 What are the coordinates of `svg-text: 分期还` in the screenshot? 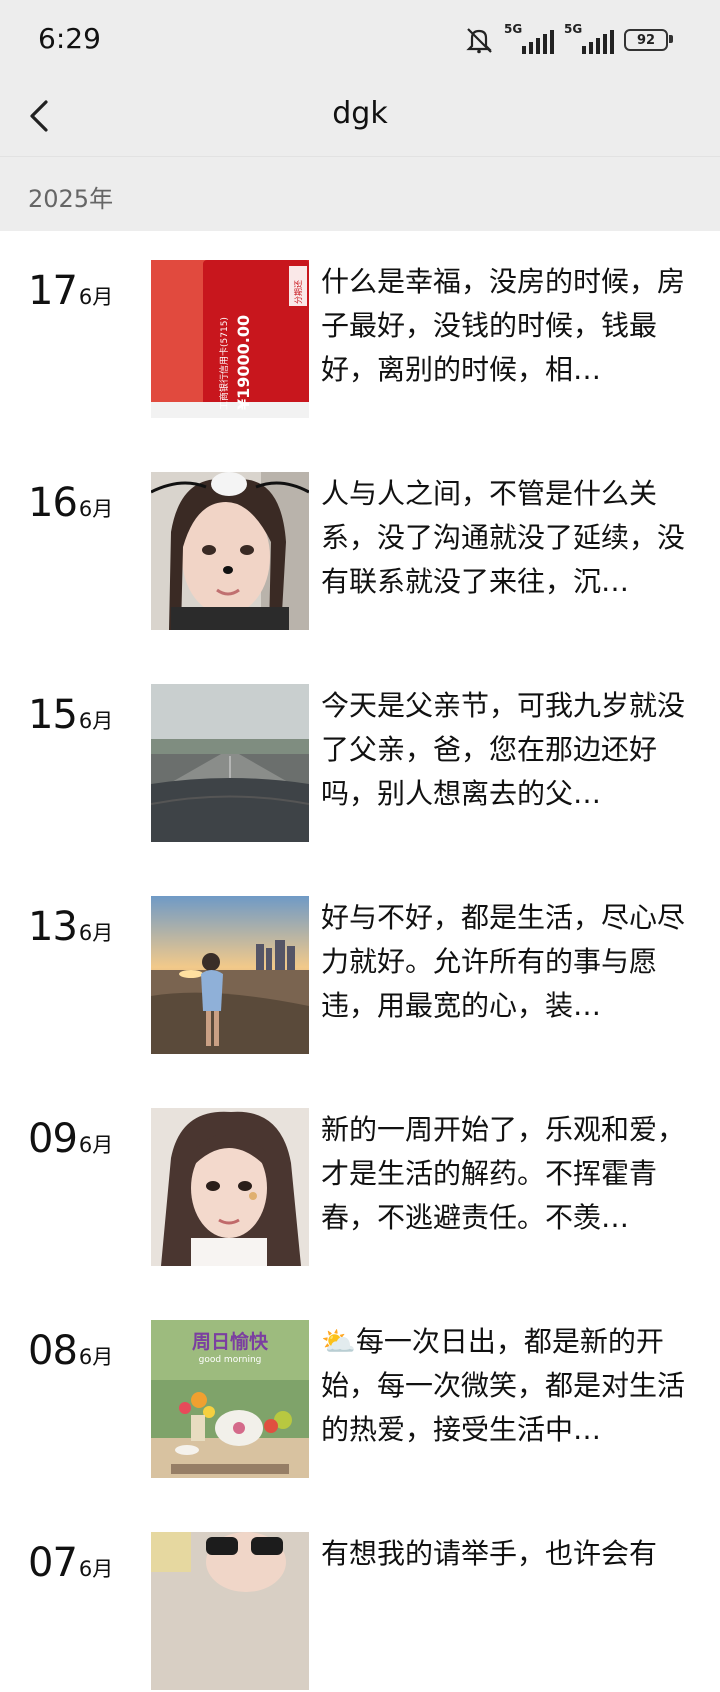 It's located at (298, 292).